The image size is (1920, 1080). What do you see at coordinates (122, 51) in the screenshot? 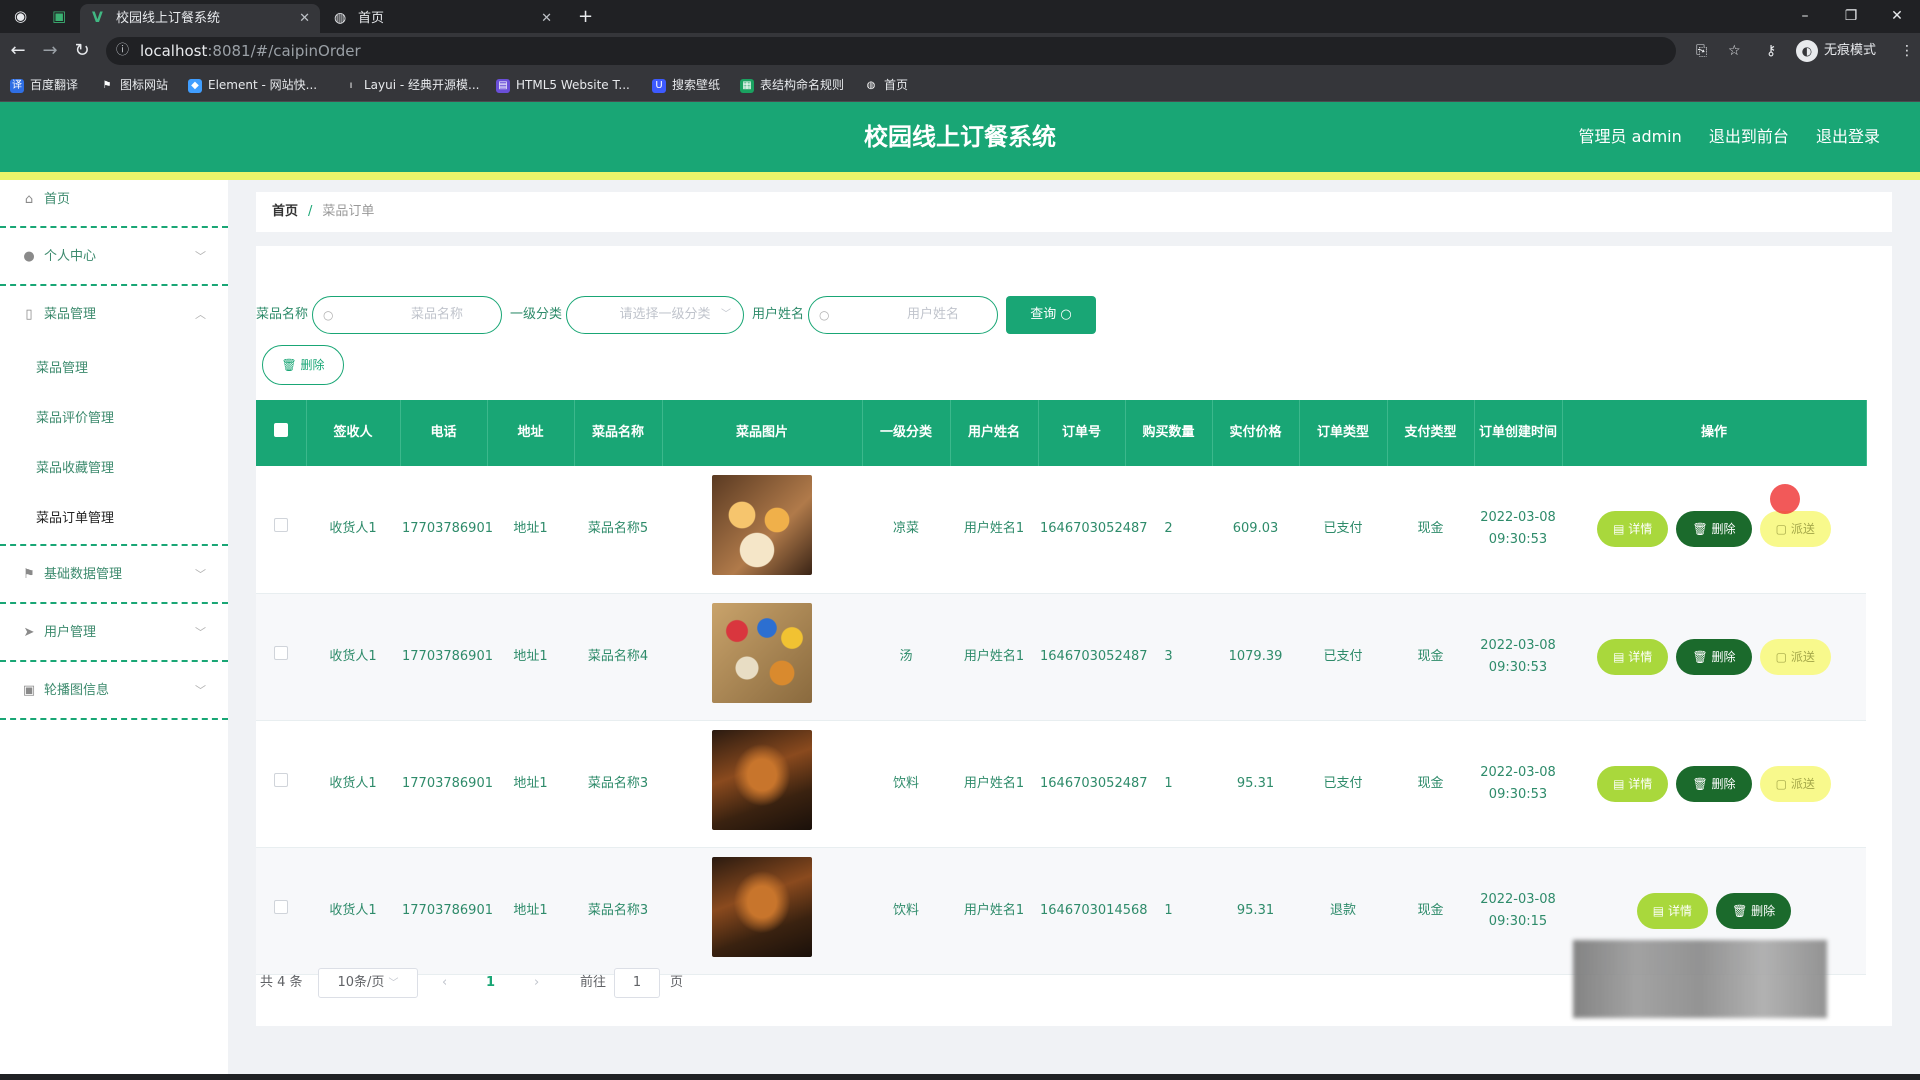
I see `site-info-icon: ⓘ` at bounding box center [122, 51].